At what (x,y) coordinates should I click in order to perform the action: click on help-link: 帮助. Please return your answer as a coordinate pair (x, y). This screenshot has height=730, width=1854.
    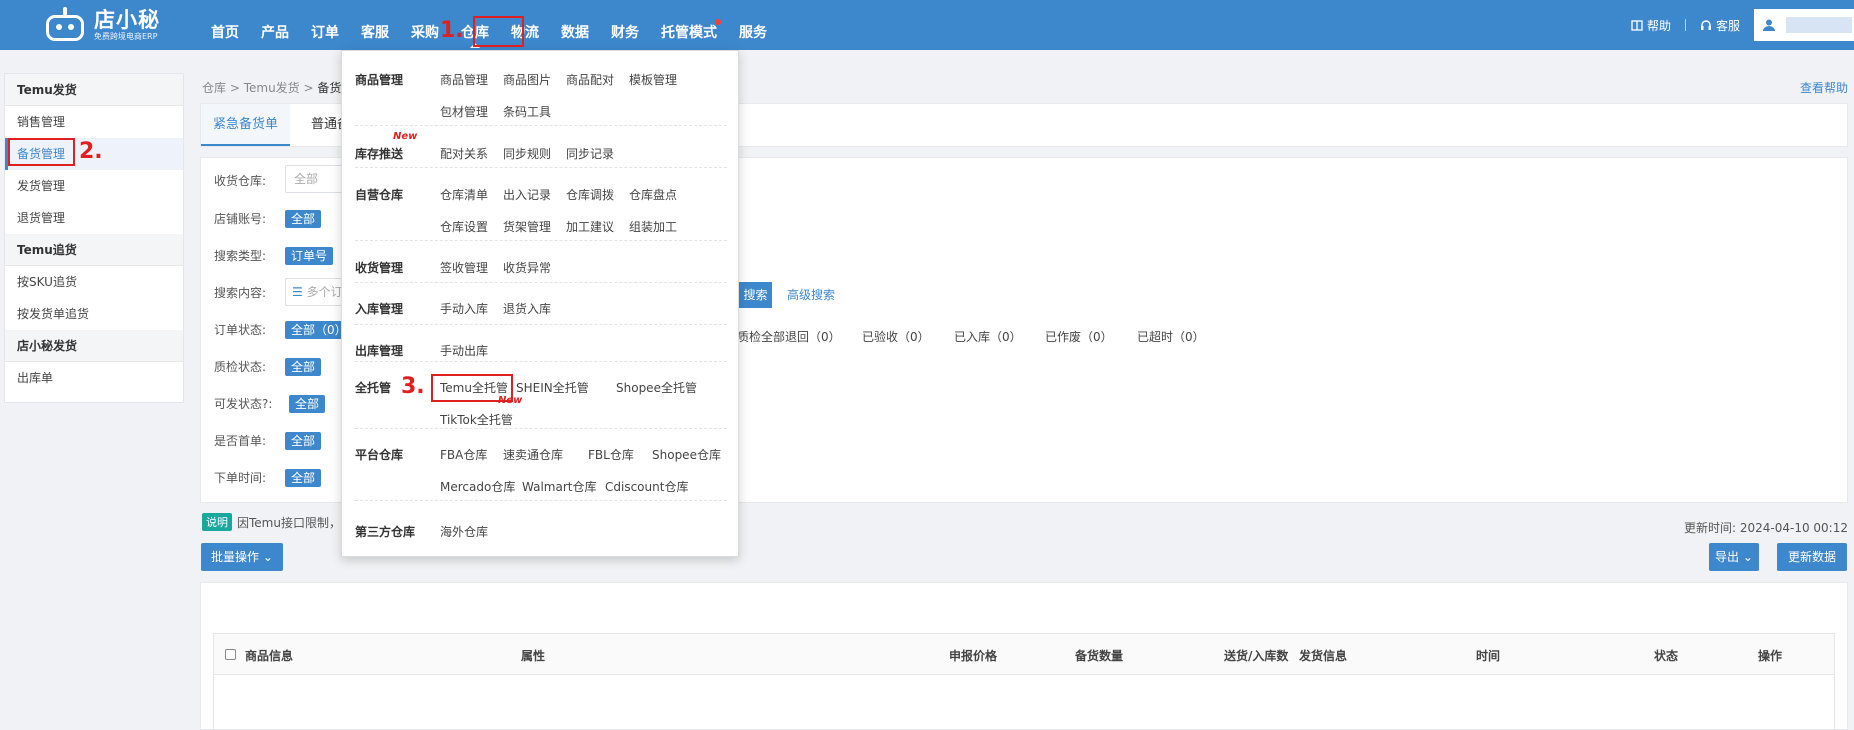
    Looking at the image, I should click on (1651, 25).